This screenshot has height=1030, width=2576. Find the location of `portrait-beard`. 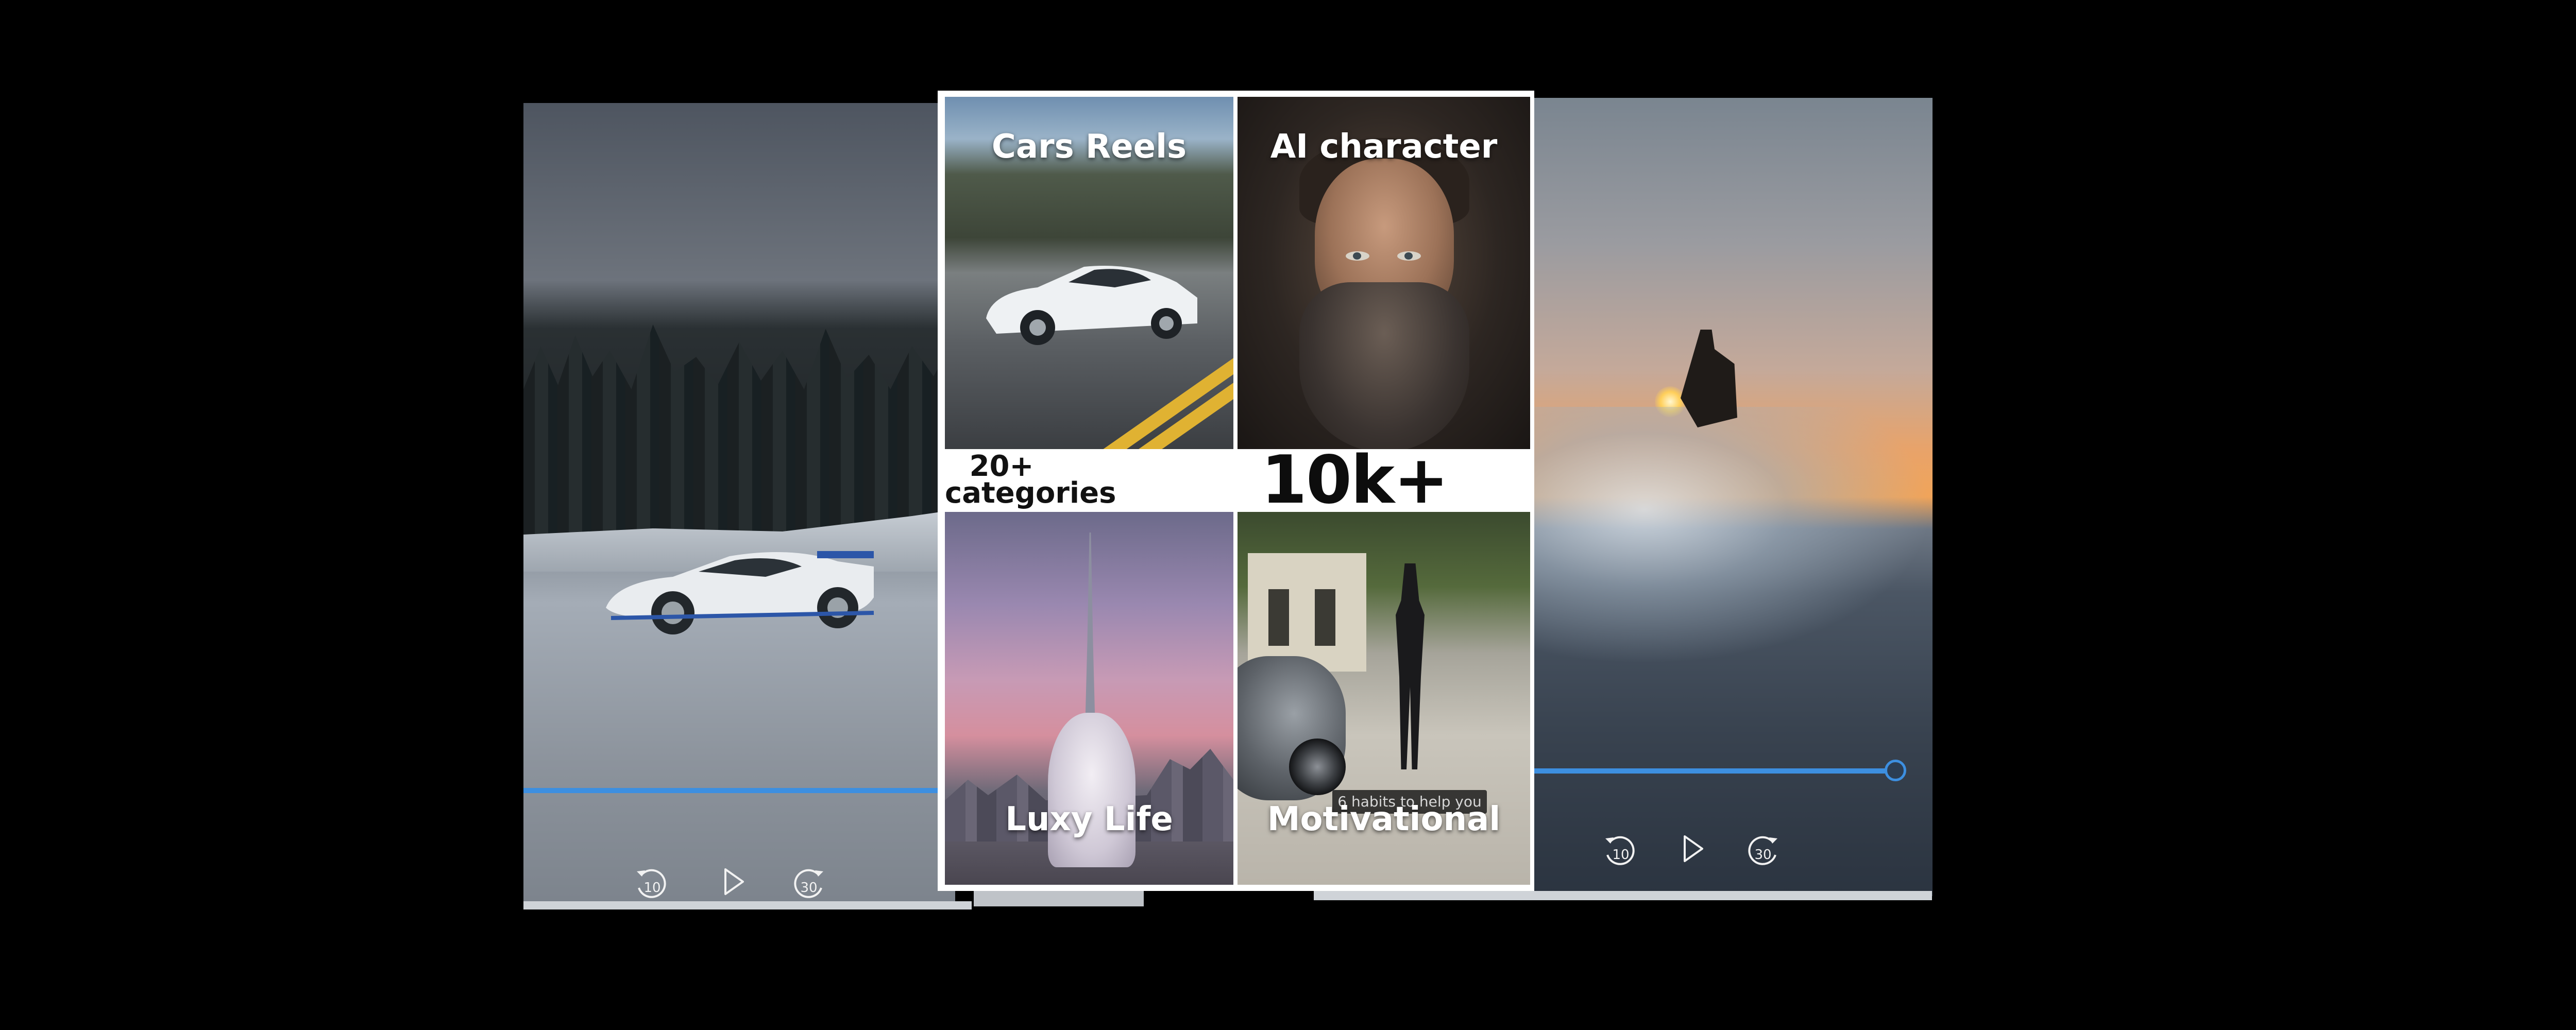

portrait-beard is located at coordinates (1384, 365).